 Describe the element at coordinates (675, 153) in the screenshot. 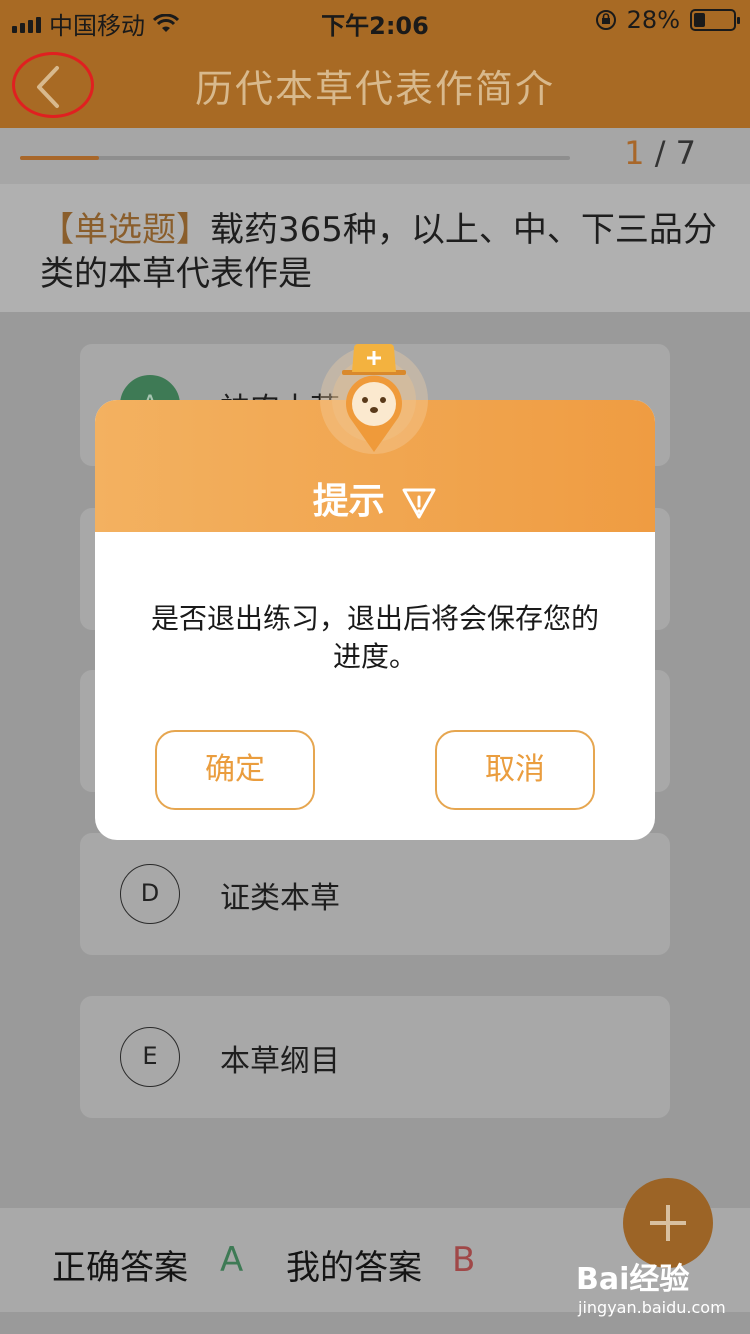

I see `progress-total: / 7` at that location.